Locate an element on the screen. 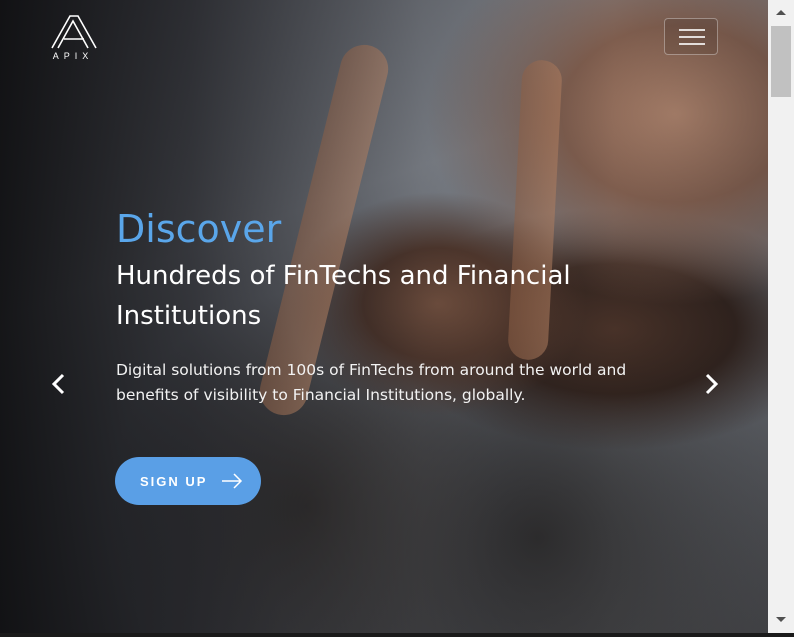 This screenshot has width=794, height=637. hamburger-icon is located at coordinates (692, 30).